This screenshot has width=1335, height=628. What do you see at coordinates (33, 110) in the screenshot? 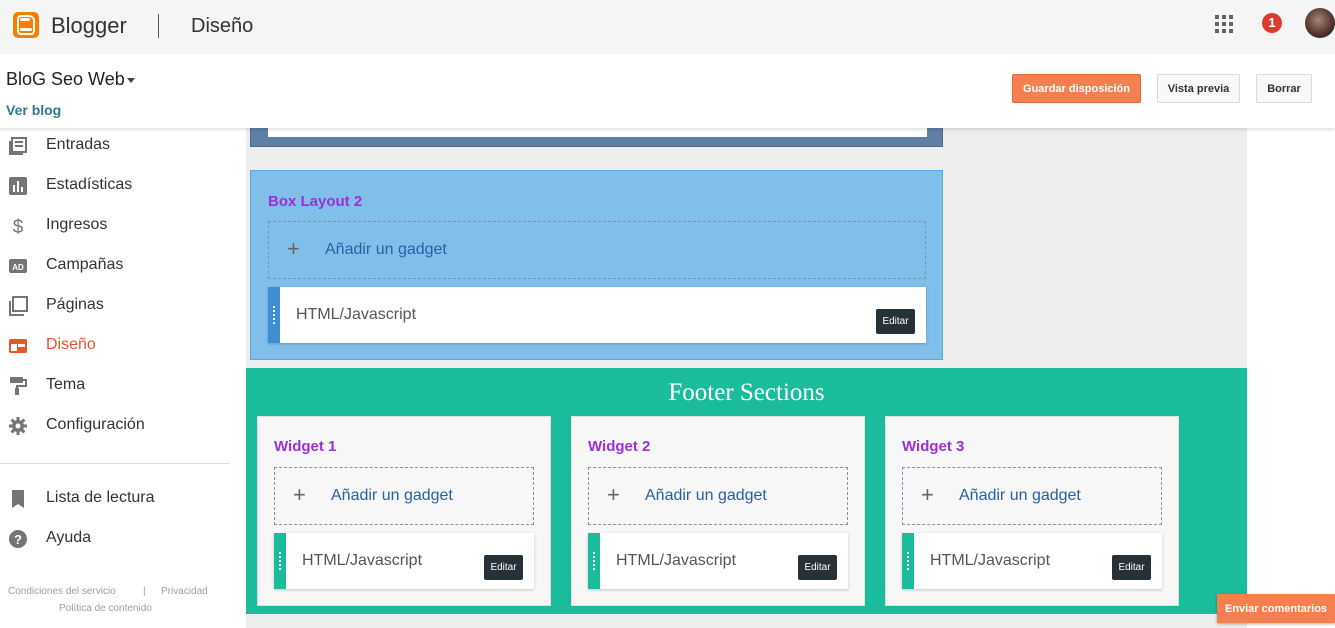
I see `view-blog-link: Ver blog` at bounding box center [33, 110].